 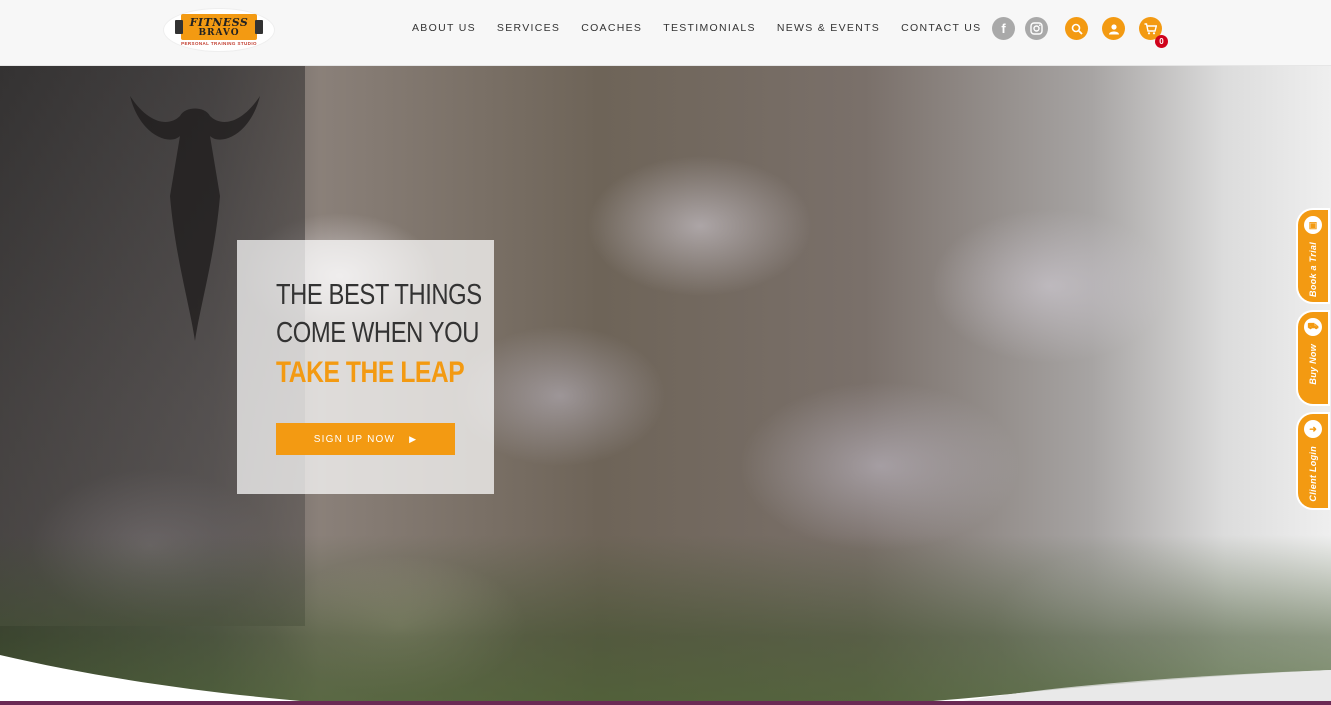 I want to click on cart-small-icon: ⛟, so click(x=1313, y=327).